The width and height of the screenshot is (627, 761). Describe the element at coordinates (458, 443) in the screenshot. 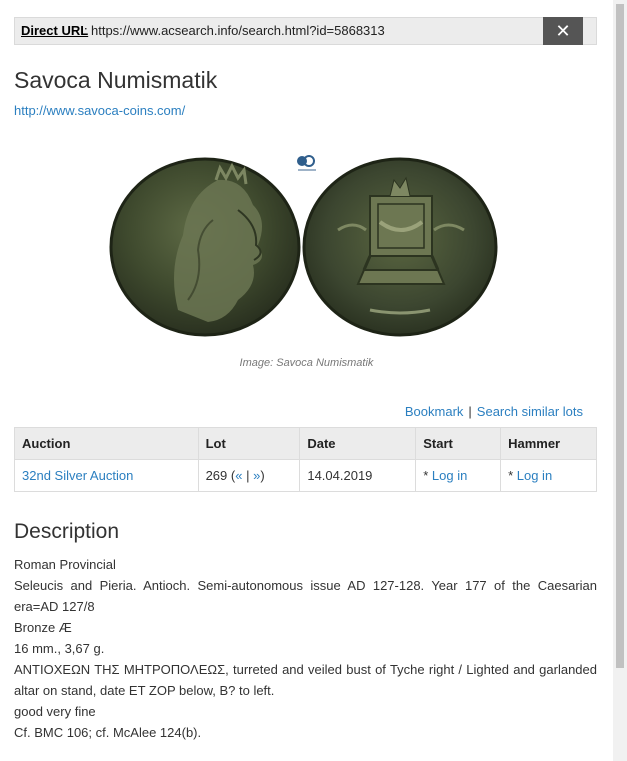

I see `header-start: Start` at that location.